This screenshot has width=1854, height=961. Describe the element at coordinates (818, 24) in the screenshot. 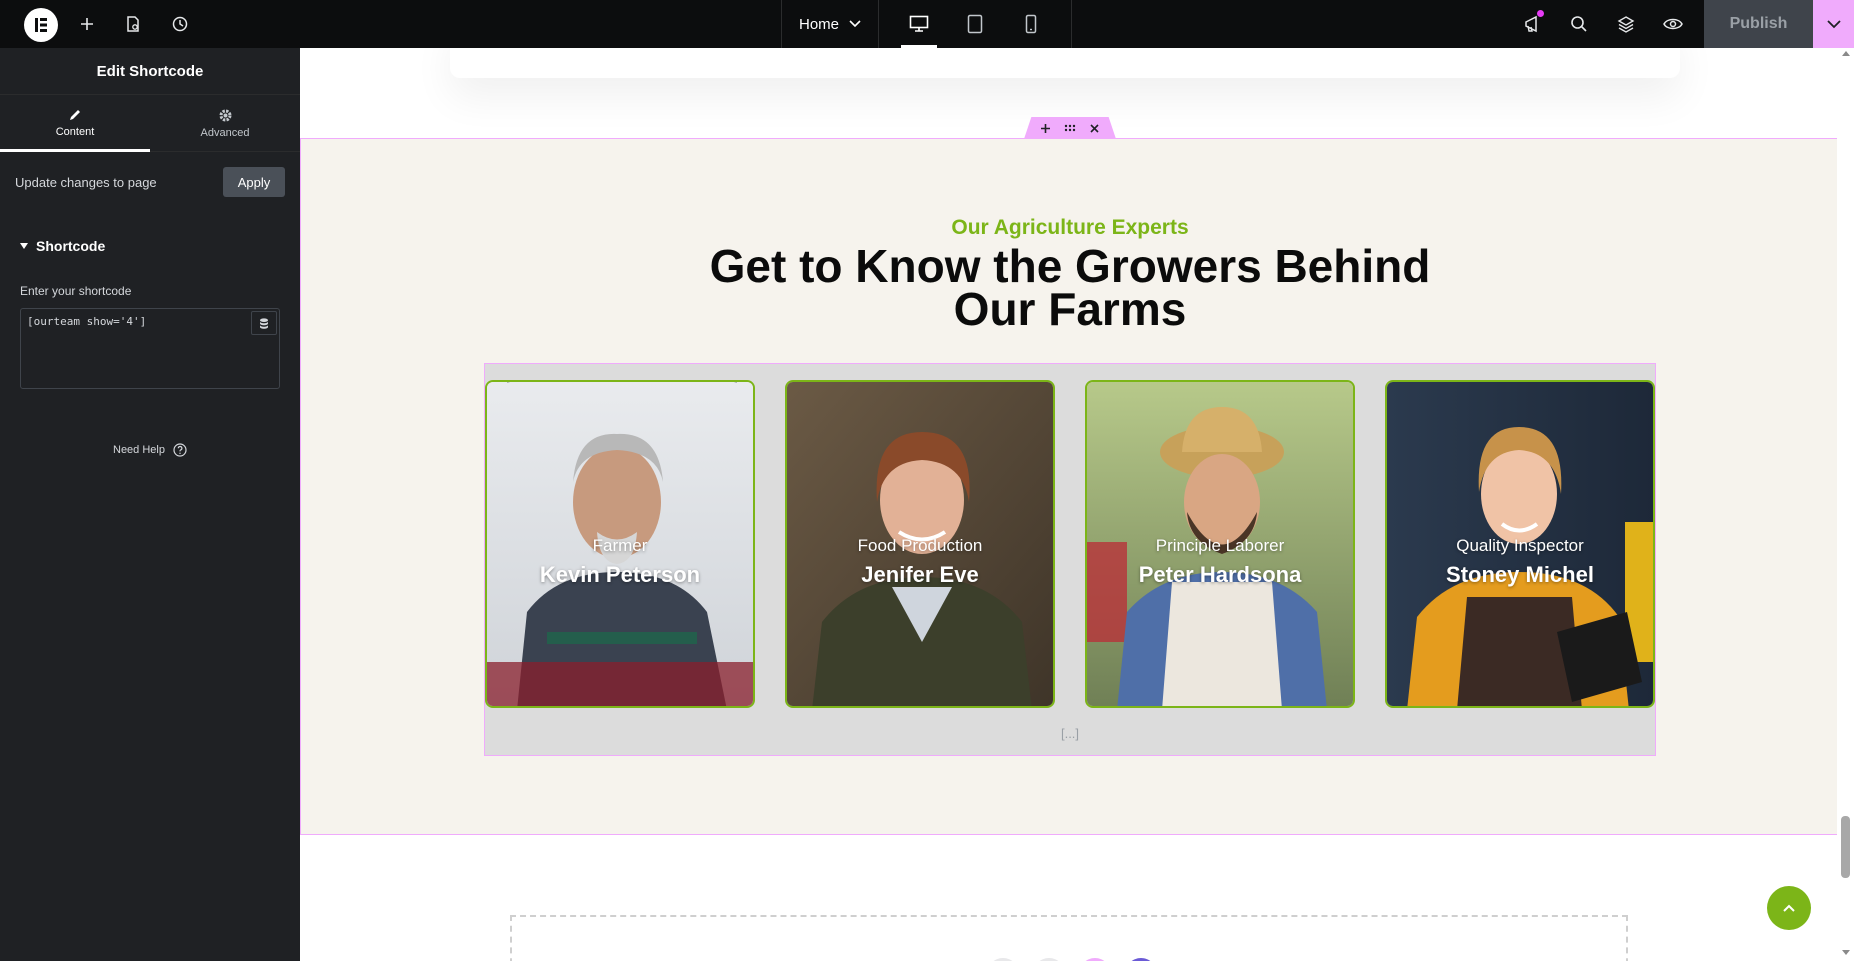

I see `page-selector-label: Home` at that location.